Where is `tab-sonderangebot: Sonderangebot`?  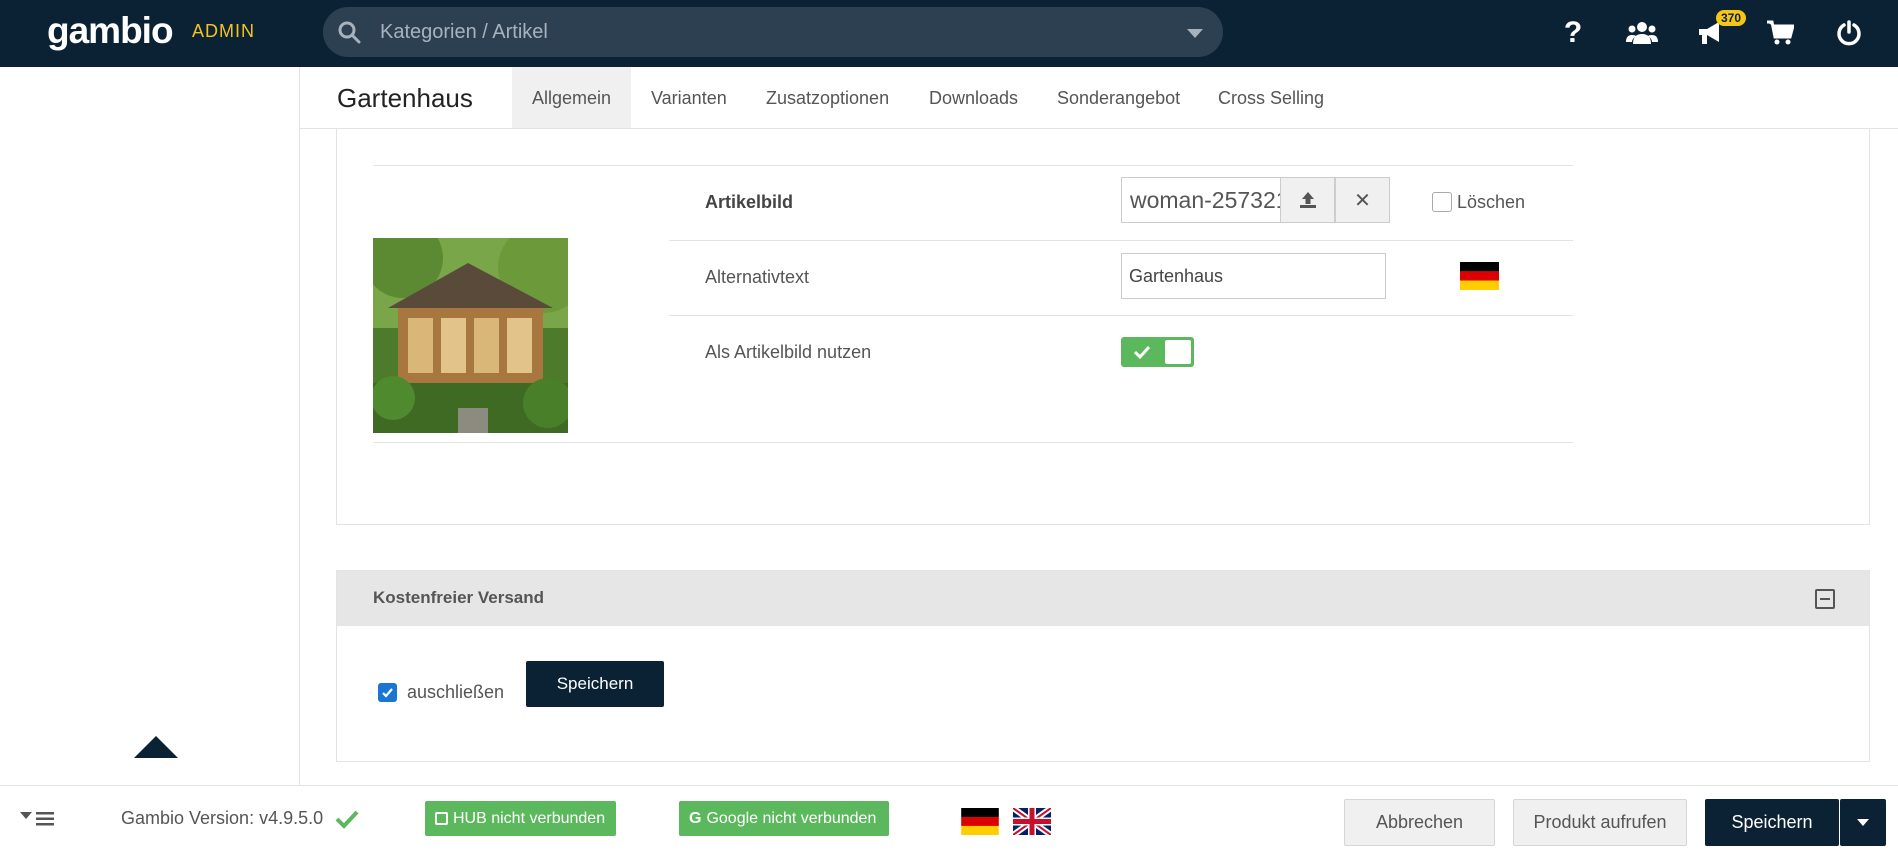 tab-sonderangebot: Sonderangebot is located at coordinates (1118, 97).